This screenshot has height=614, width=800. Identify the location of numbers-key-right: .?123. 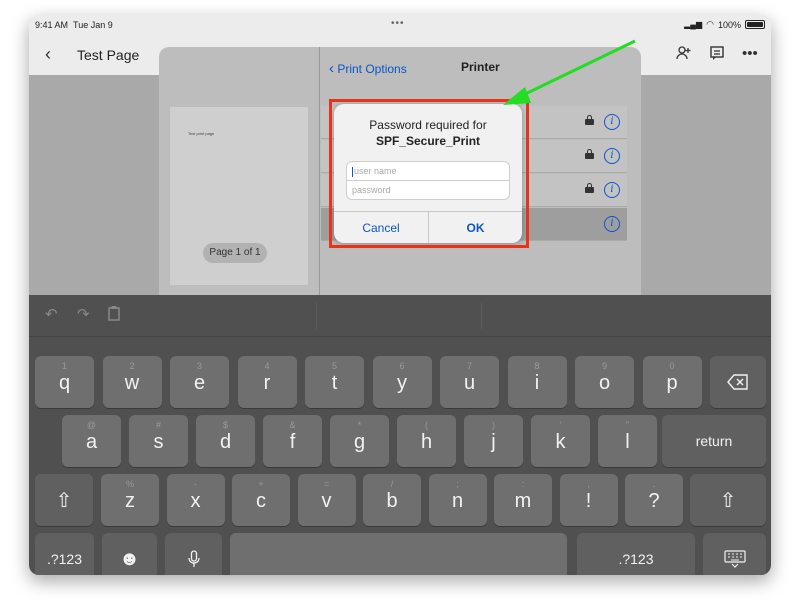
(636, 554).